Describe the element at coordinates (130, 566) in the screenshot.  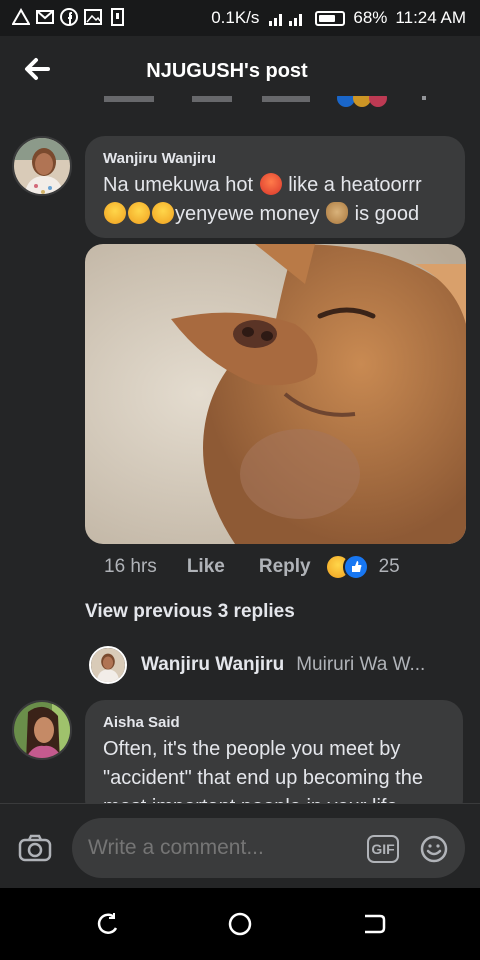
I see `comment-timestamp: 16 hrs` at that location.